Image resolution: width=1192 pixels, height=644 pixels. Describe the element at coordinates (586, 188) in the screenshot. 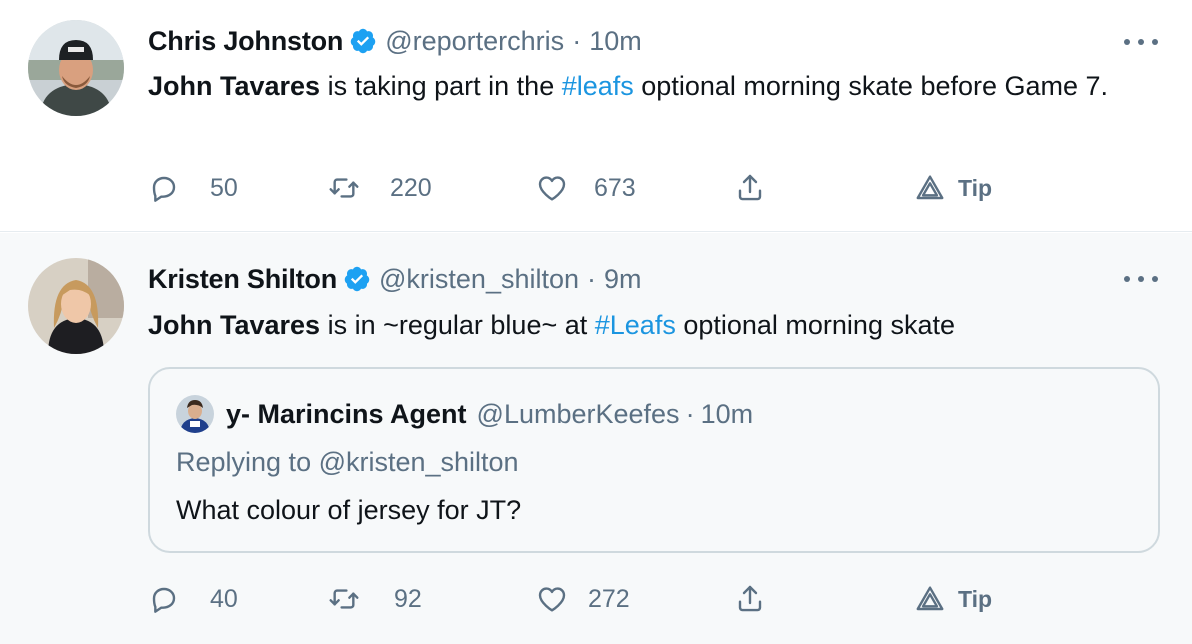

I see `like-button: 673` at that location.